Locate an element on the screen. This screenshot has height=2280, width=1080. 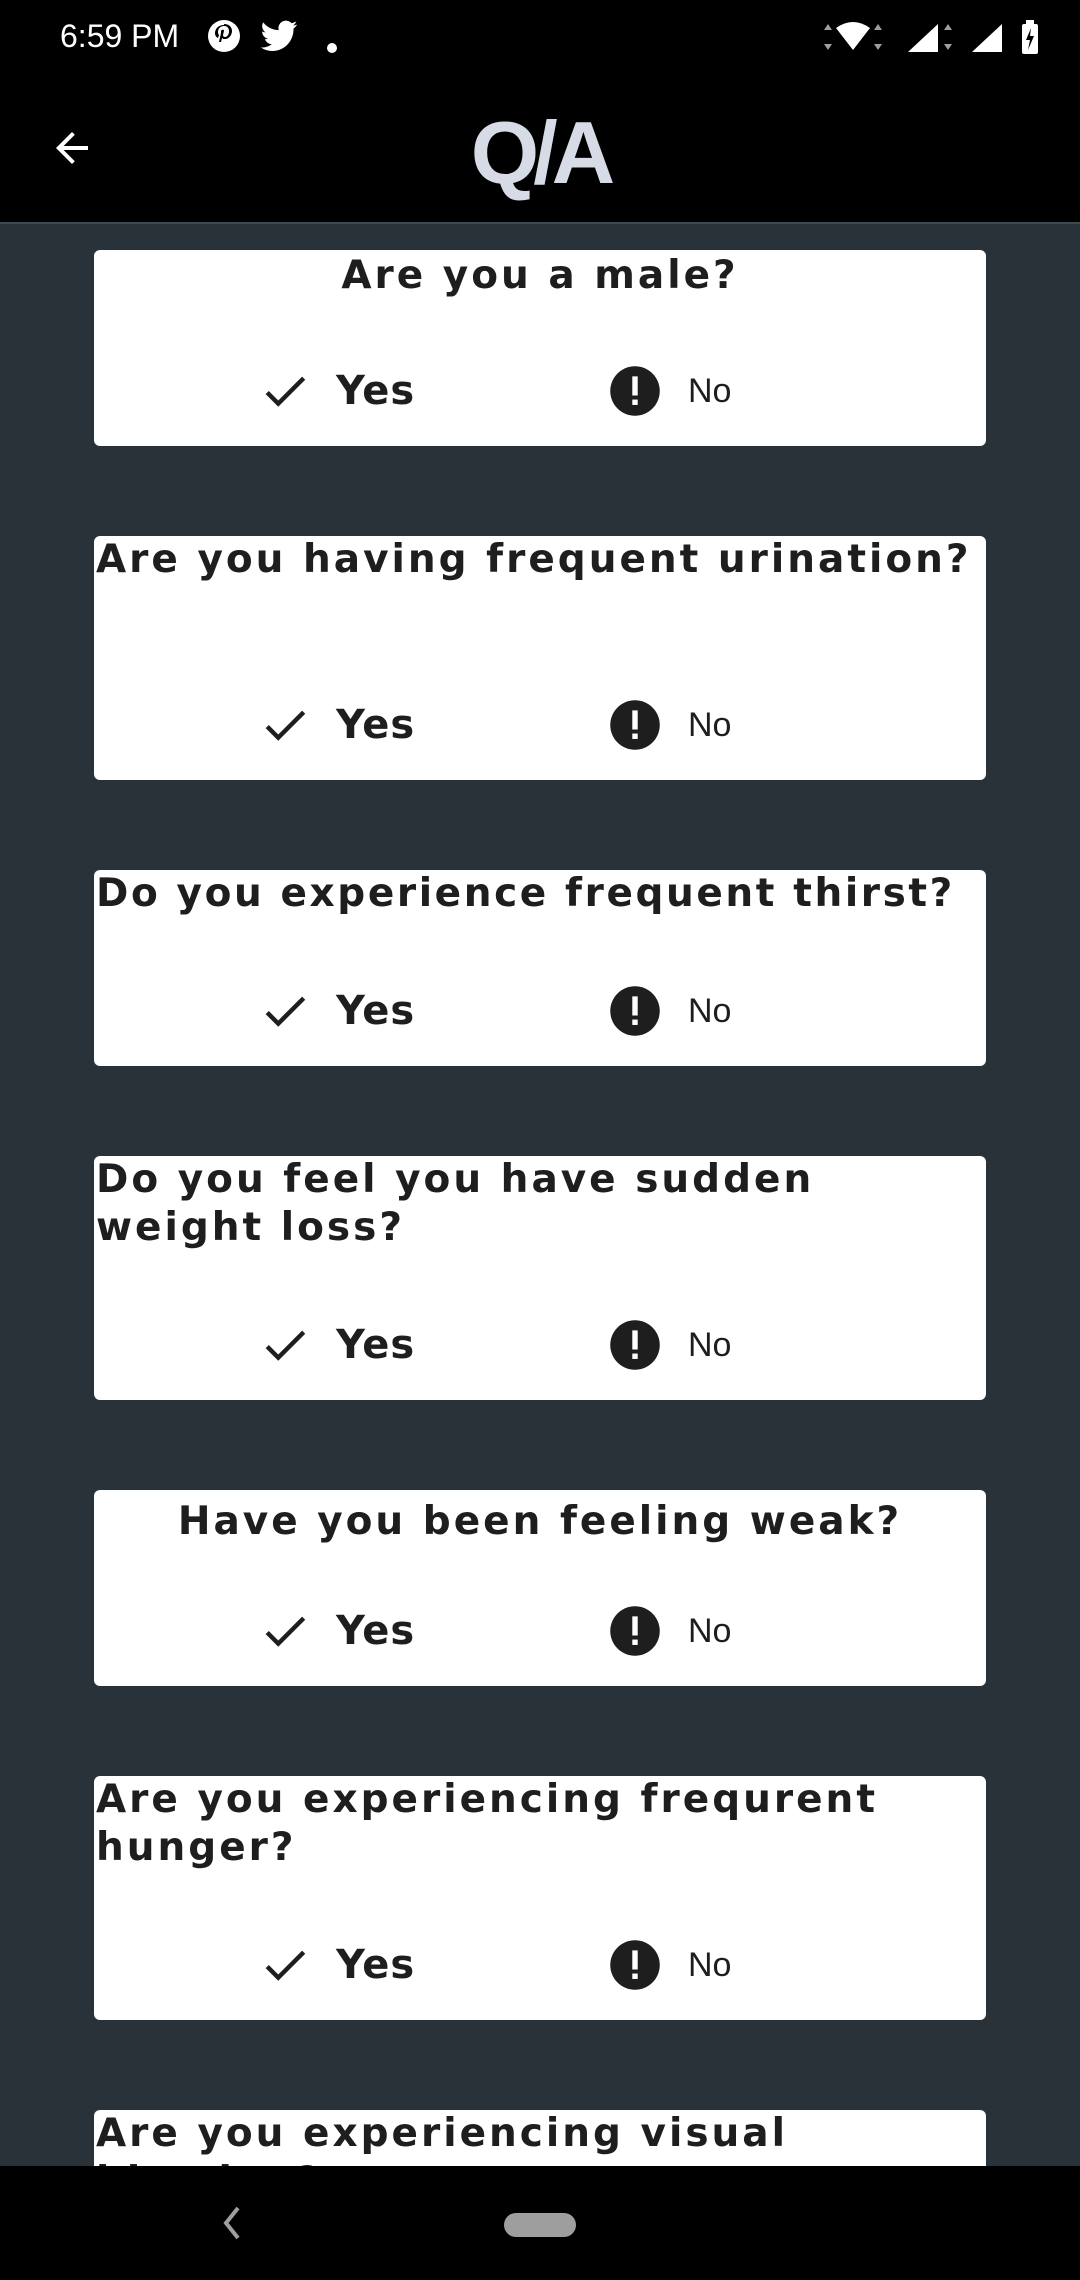
question-card: Are you a male? Yes No is located at coordinates (540, 348).